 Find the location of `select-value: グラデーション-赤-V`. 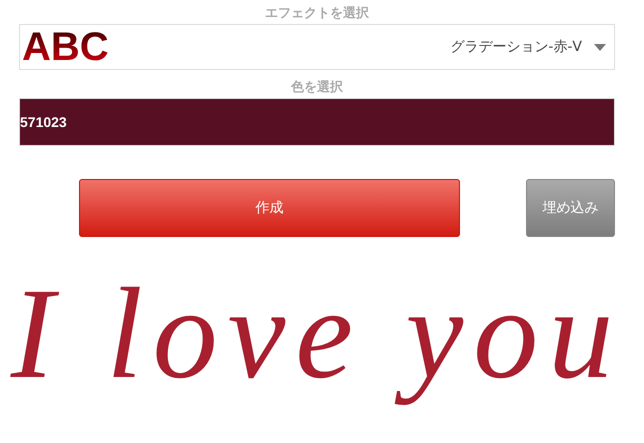

select-value: グラデーション-赤-V is located at coordinates (516, 47).